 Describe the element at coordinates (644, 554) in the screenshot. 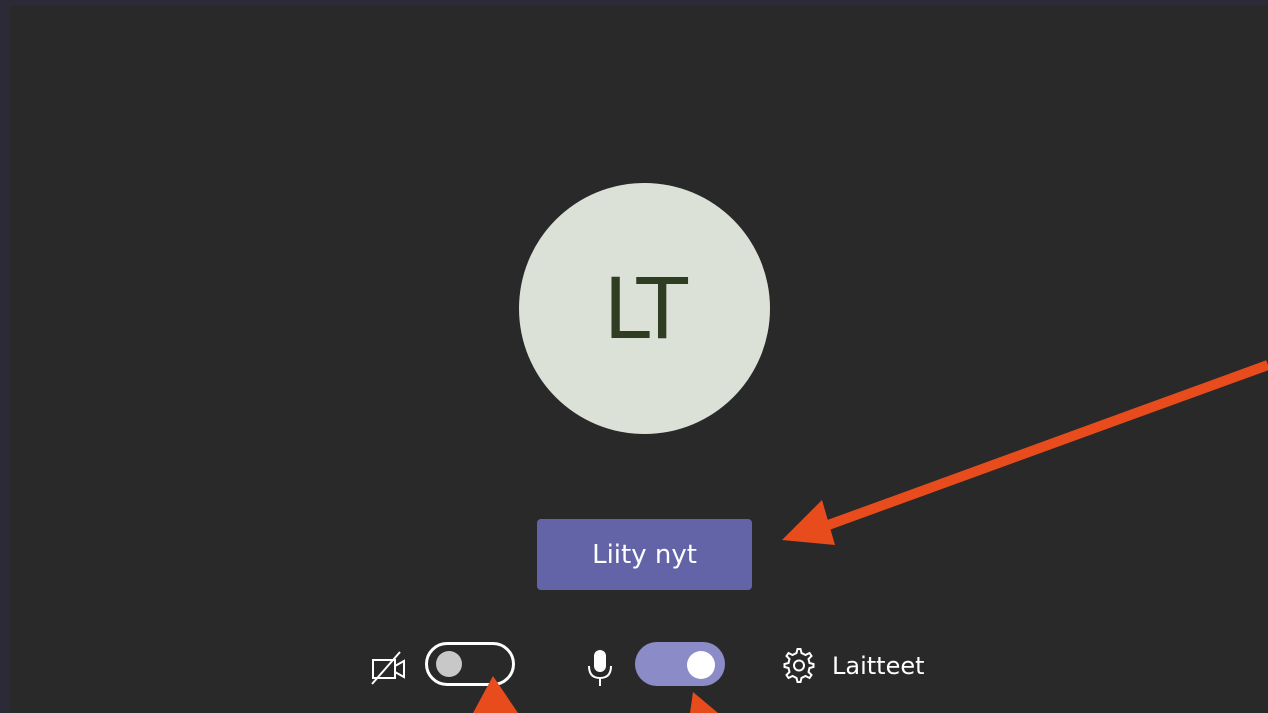

I see `join-now-button: Liity nyt` at that location.